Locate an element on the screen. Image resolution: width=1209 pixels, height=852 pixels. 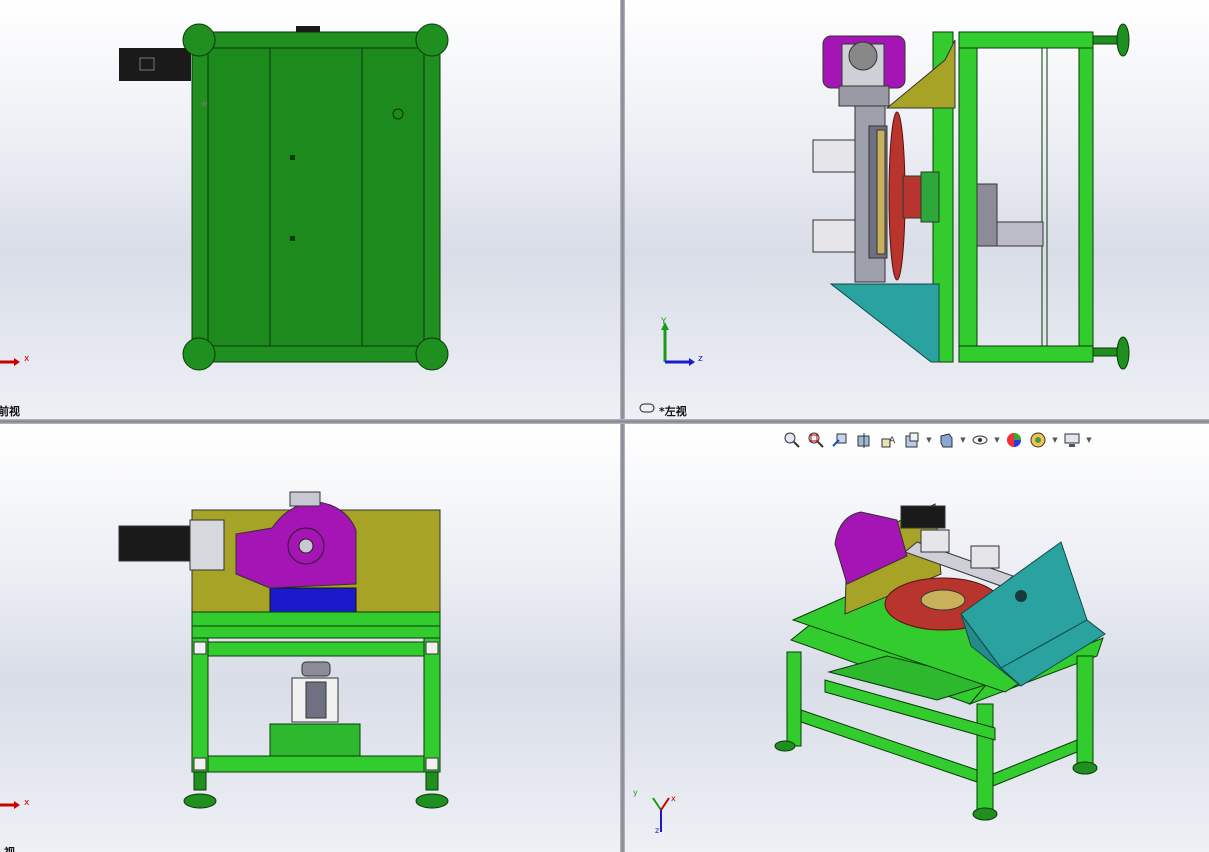
iso-x-axis-label: x is located at coordinates (673, 798).